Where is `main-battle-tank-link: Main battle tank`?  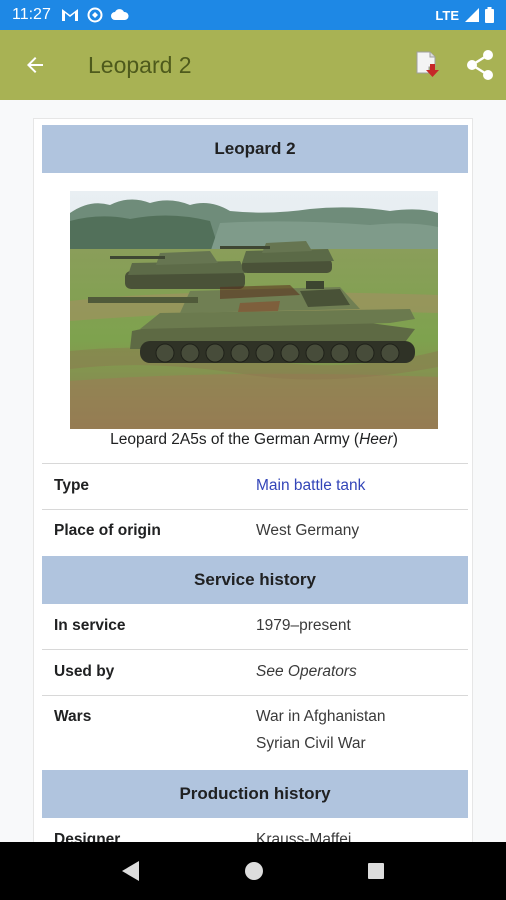 main-battle-tank-link: Main battle tank is located at coordinates (362, 486).